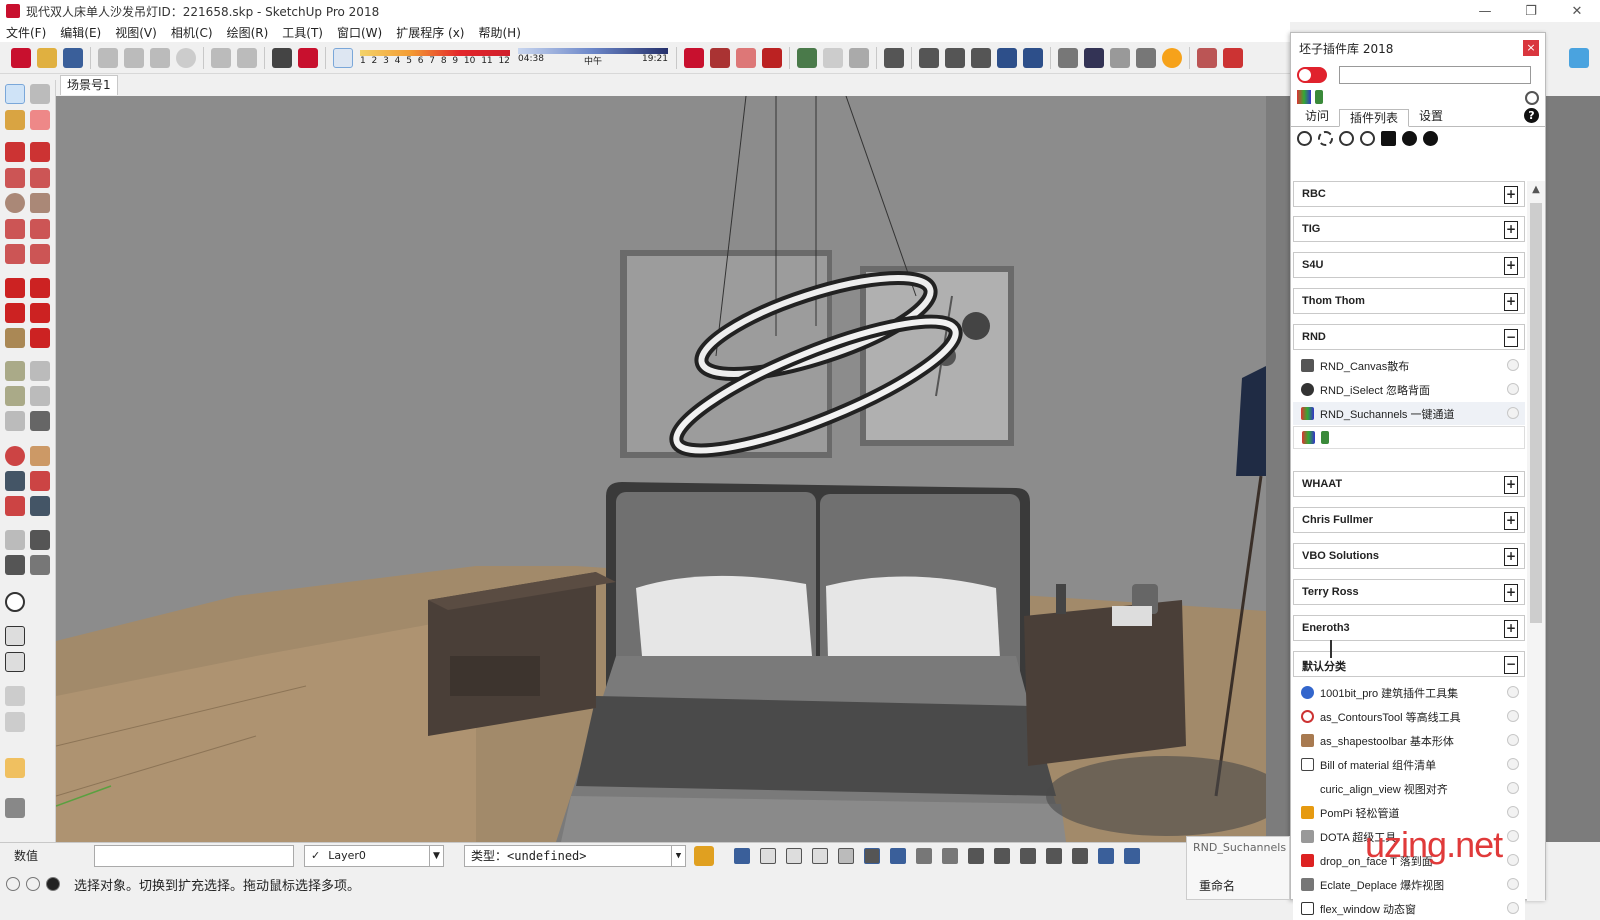 This screenshot has height=920, width=1600. What do you see at coordinates (1531, 48) in the screenshot?
I see `plugin-panel-close-button: ×` at bounding box center [1531, 48].